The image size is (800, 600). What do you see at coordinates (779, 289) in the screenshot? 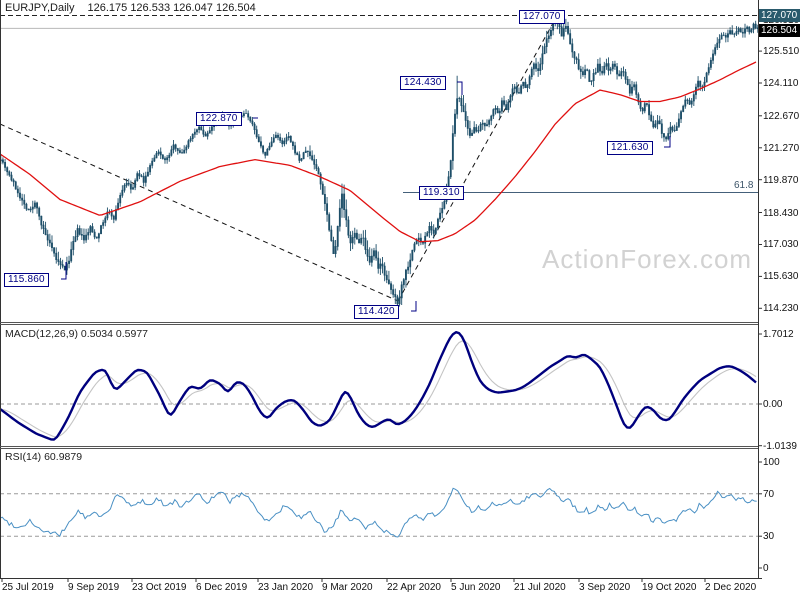
I see `price-axis` at bounding box center [779, 289].